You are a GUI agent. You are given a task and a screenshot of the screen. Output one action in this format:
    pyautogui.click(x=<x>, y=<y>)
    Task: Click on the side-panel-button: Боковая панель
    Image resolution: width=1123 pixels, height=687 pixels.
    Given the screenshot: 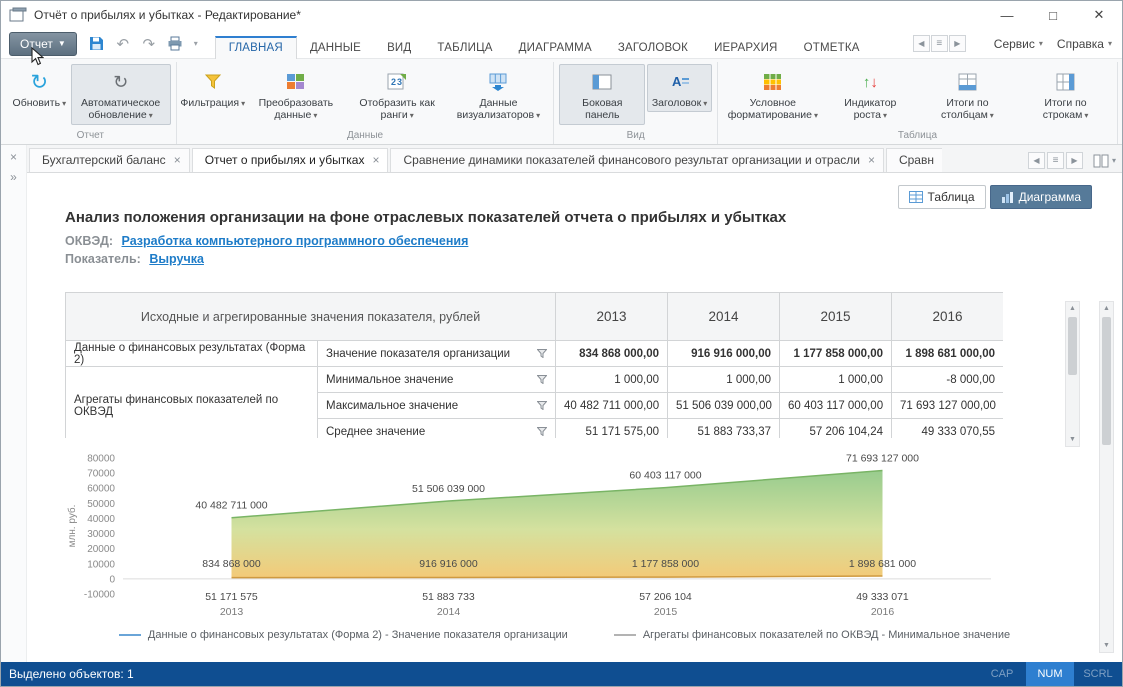 What is the action you would take?
    pyautogui.click(x=602, y=94)
    